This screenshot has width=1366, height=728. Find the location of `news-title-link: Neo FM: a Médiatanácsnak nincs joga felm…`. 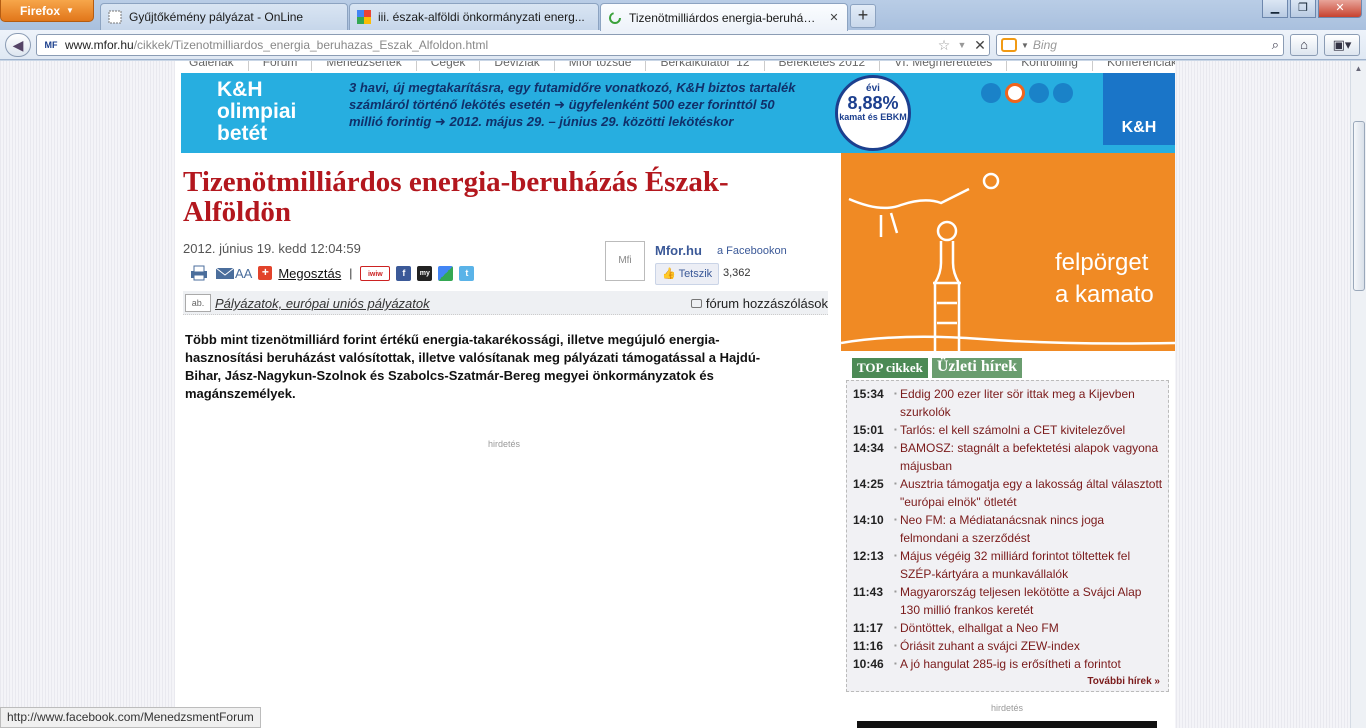

news-title-link: Neo FM: a Médiatanácsnak nincs joga felm… is located at coordinates (1032, 529).